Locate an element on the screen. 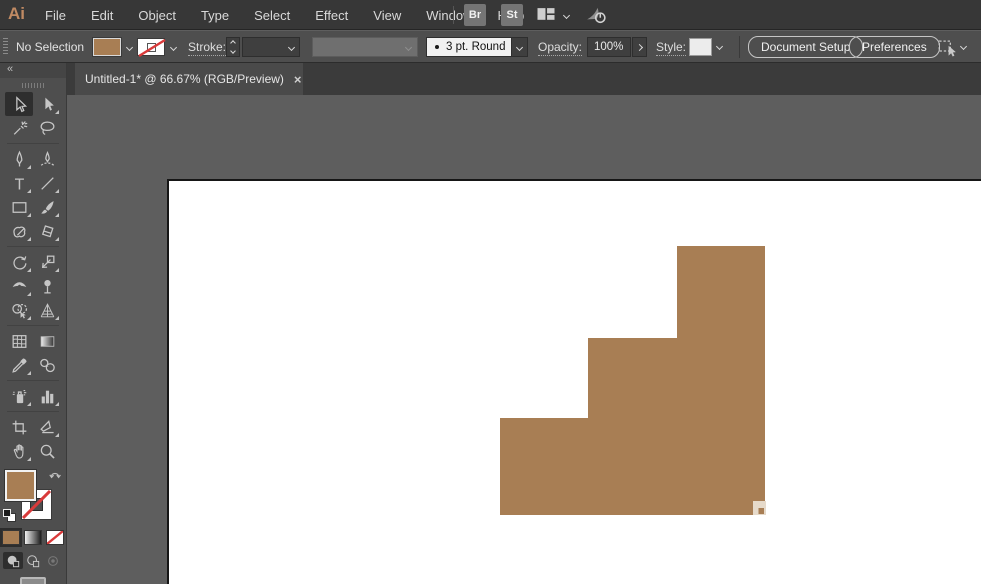 This screenshot has height=584, width=981. opacity-value: 100% is located at coordinates (609, 47).